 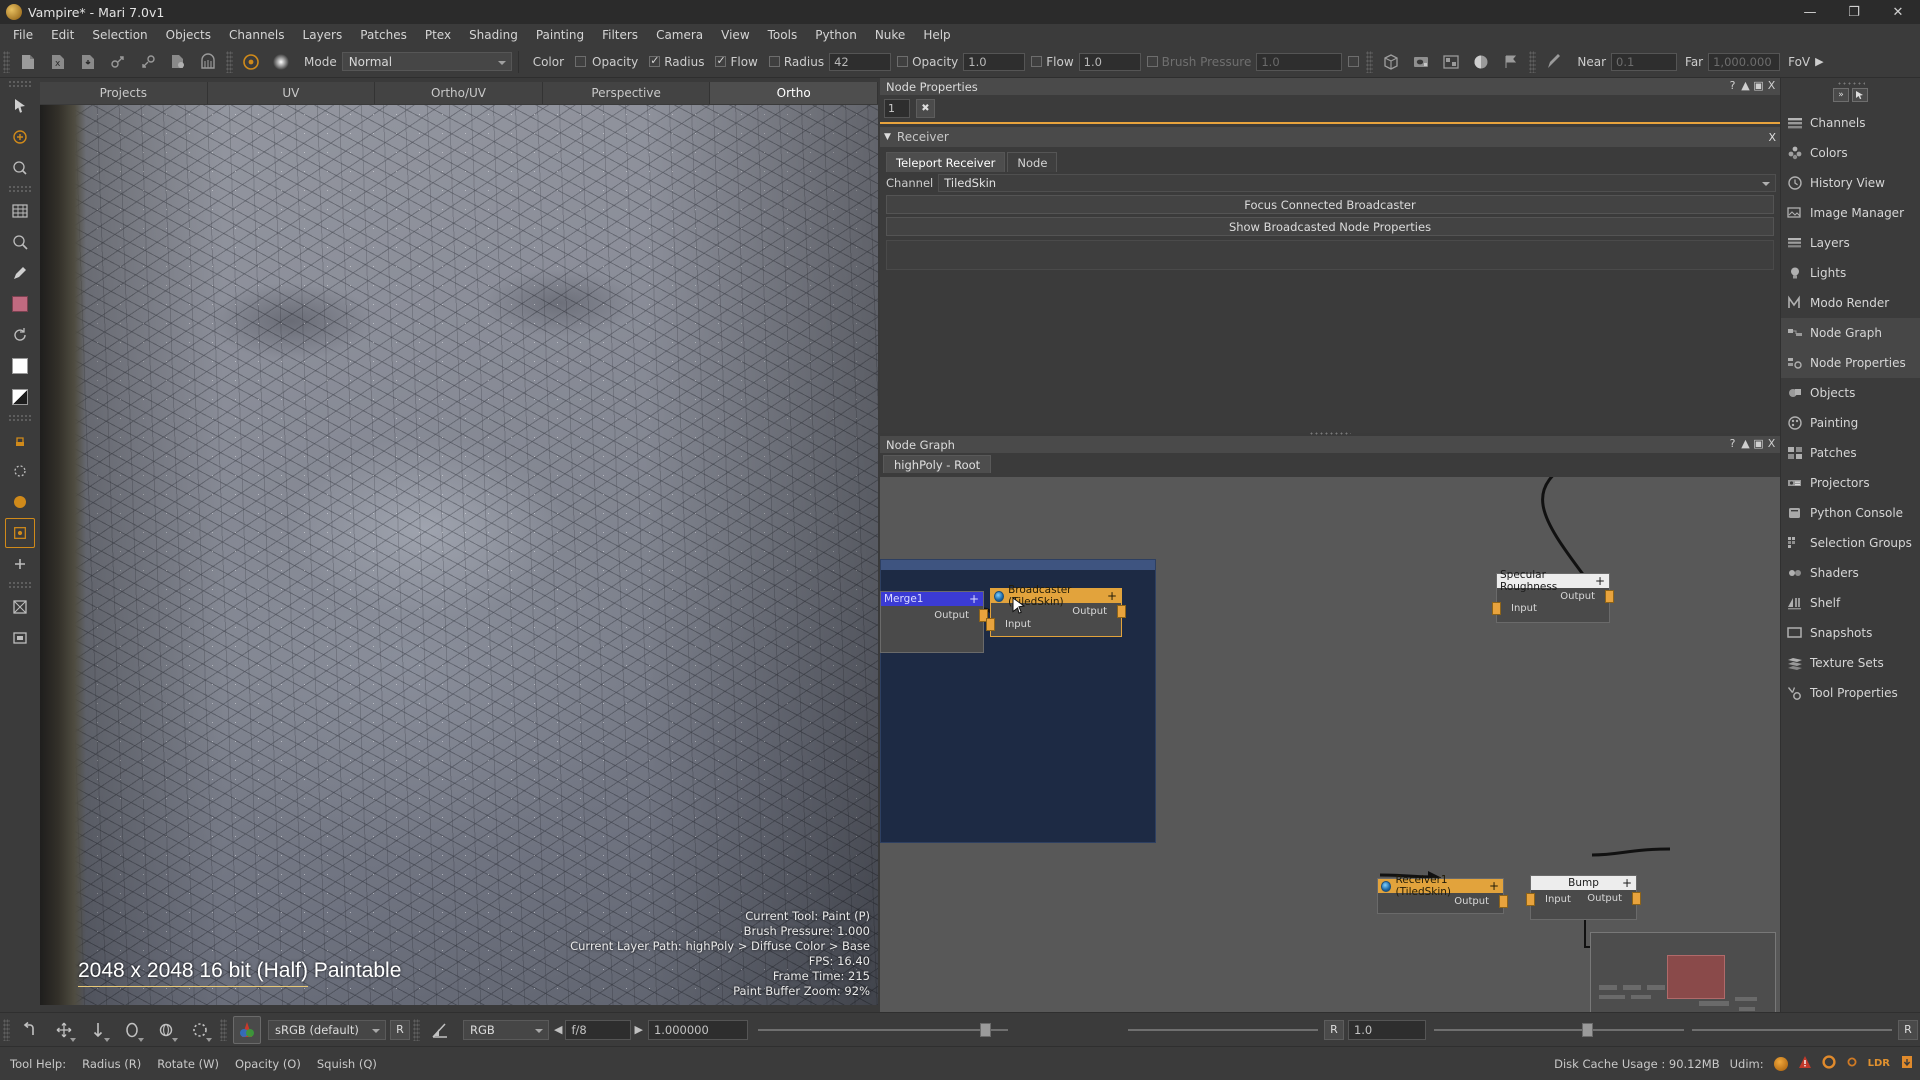 I want to click on colorspace-dropdown: sRGB (default), so click(x=327, y=1029).